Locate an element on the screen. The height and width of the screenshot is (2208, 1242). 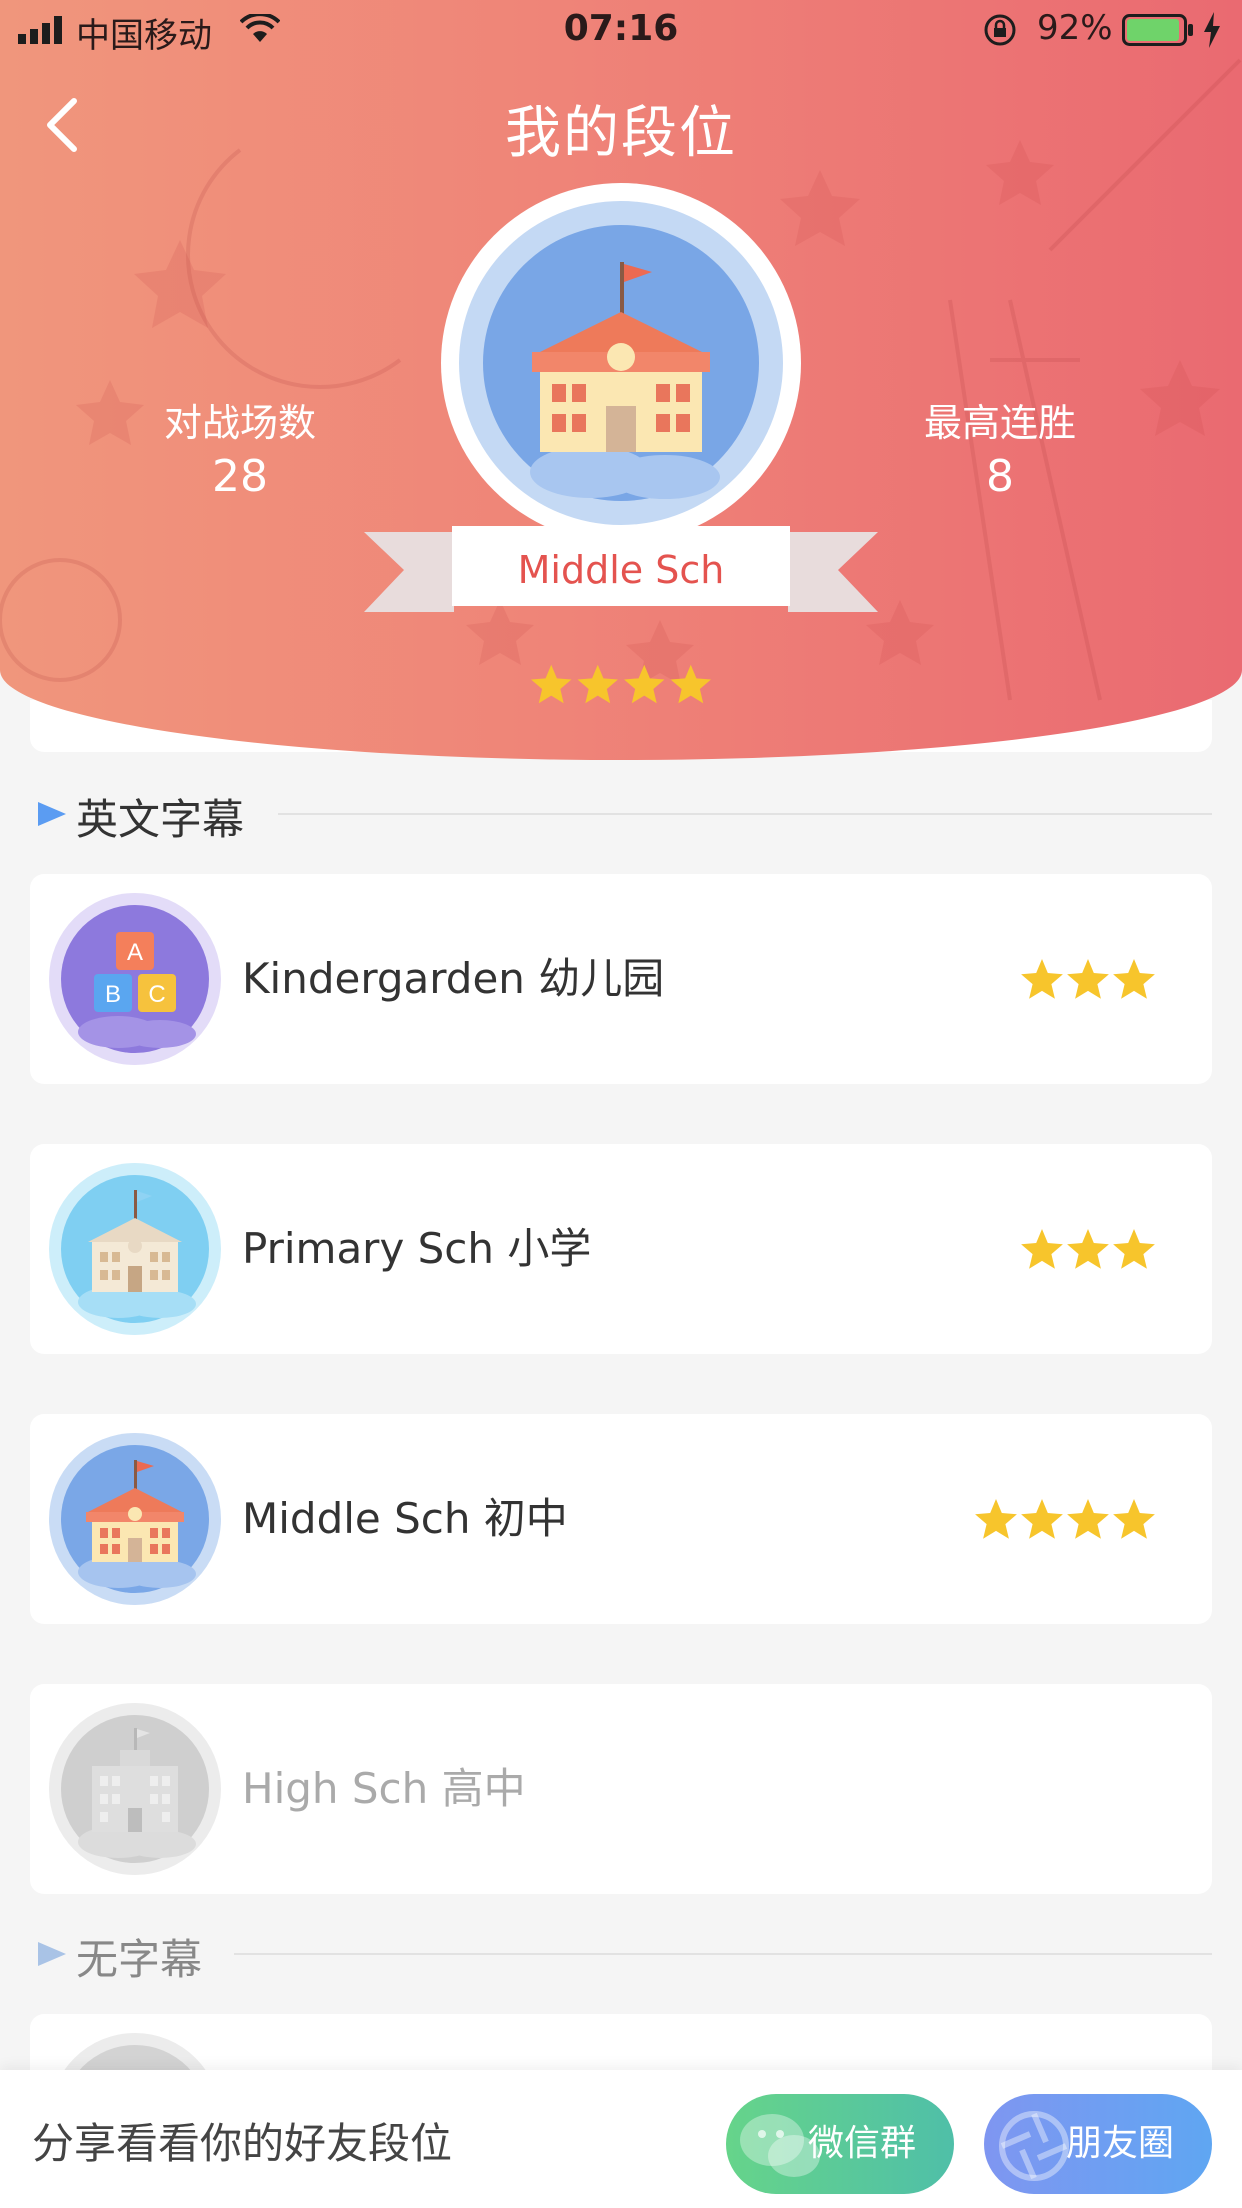
level-label: High Sch 高中 is located at coordinates (384, 1788).